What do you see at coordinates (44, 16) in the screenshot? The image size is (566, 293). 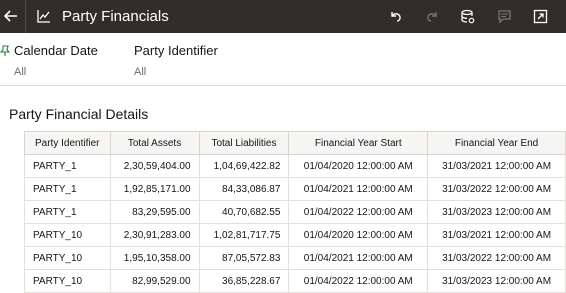 I see `chart-icon` at bounding box center [44, 16].